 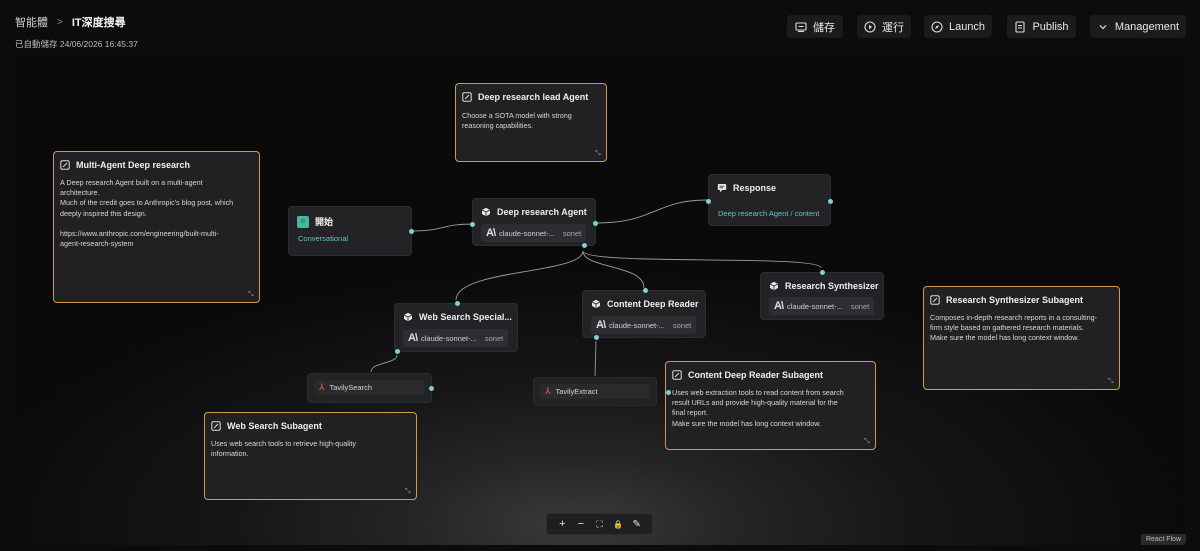 What do you see at coordinates (274, 426) in the screenshot?
I see `note-search-title-text: Web Search Subagent` at bounding box center [274, 426].